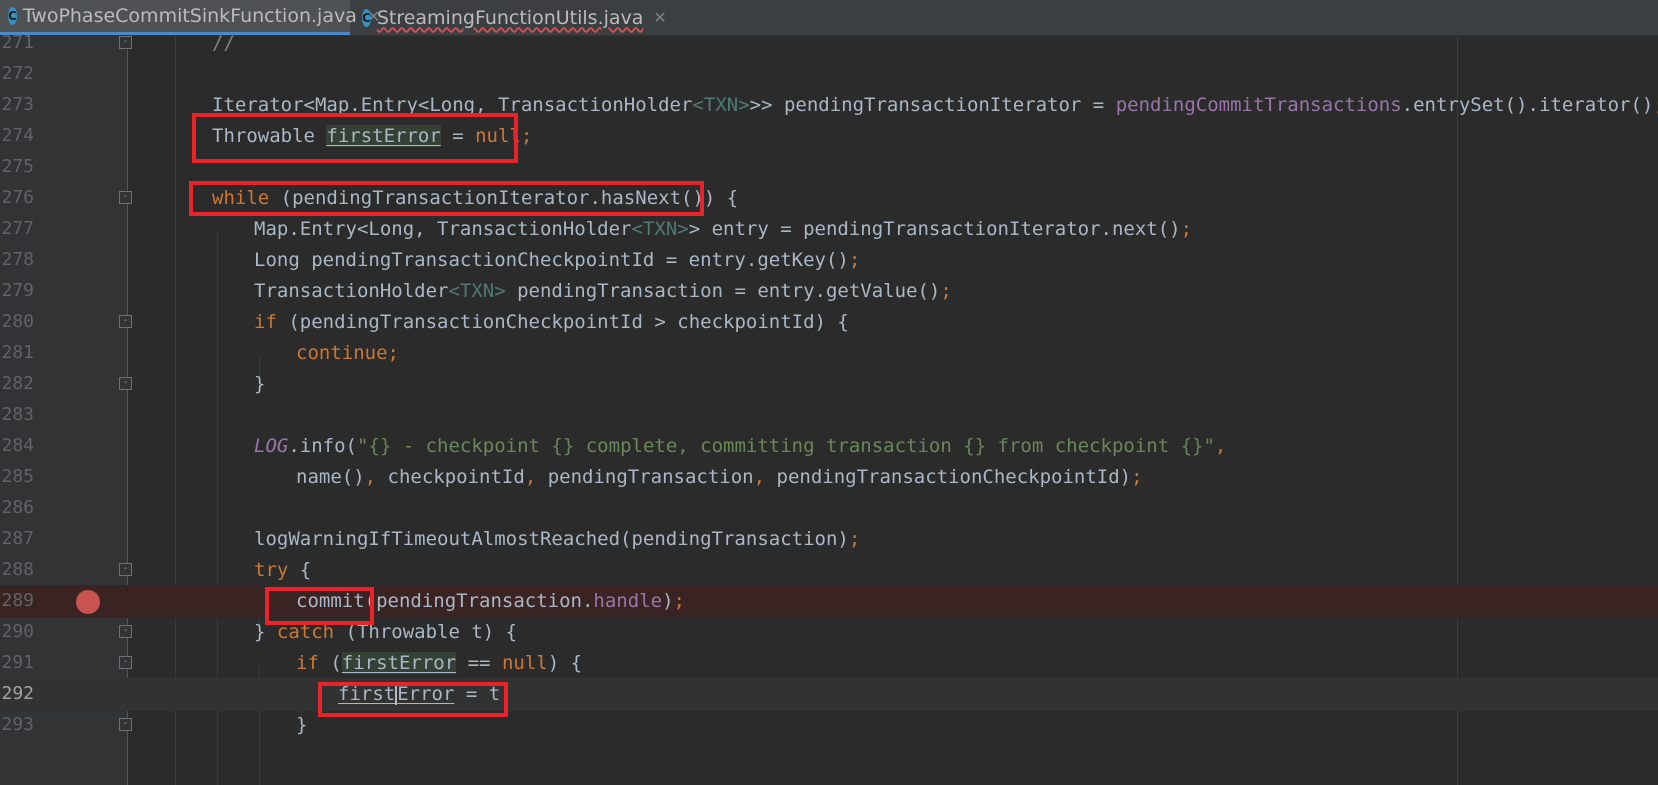  I want to click on line-number: 276, so click(17, 197).